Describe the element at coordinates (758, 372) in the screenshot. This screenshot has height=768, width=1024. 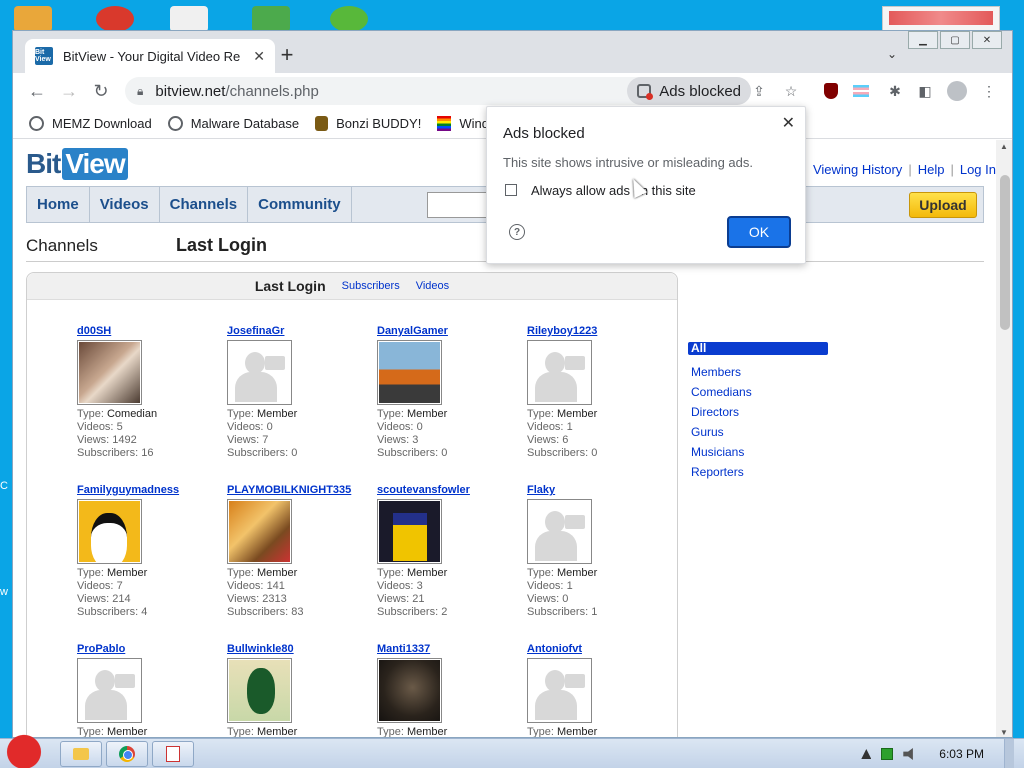
I see `category-members: Members` at that location.